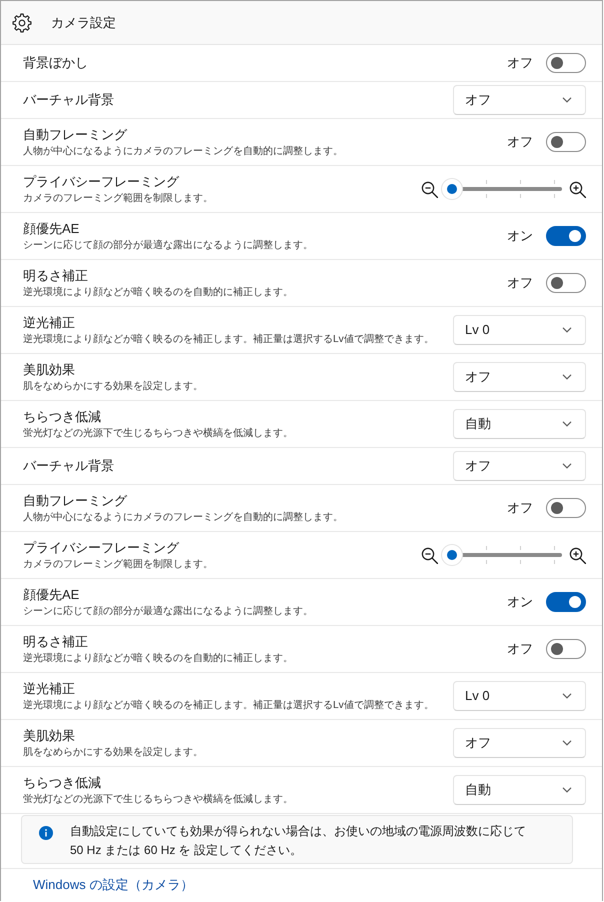 The height and width of the screenshot is (902, 604). Describe the element at coordinates (113, 885) in the screenshot. I see `settings-link: Windows の設定（カメラ）` at that location.